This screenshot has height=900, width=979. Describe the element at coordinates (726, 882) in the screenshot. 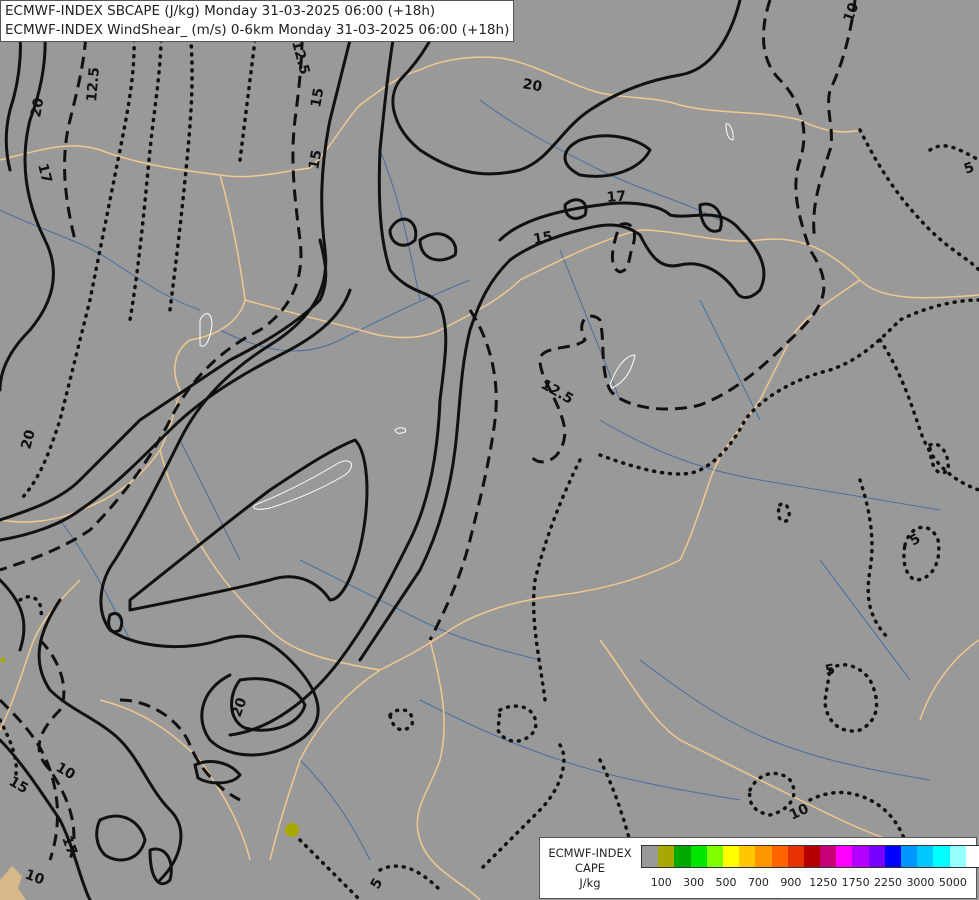

I see `legend-tick-label: 500` at that location.